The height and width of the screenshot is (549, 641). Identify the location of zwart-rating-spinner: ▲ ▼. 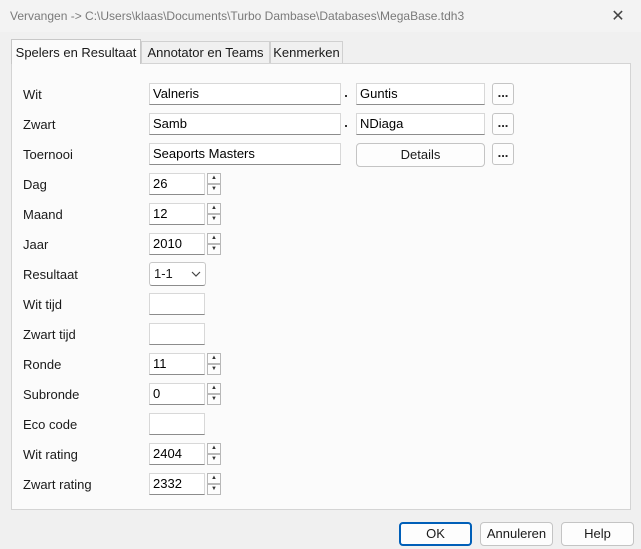
(214, 484).